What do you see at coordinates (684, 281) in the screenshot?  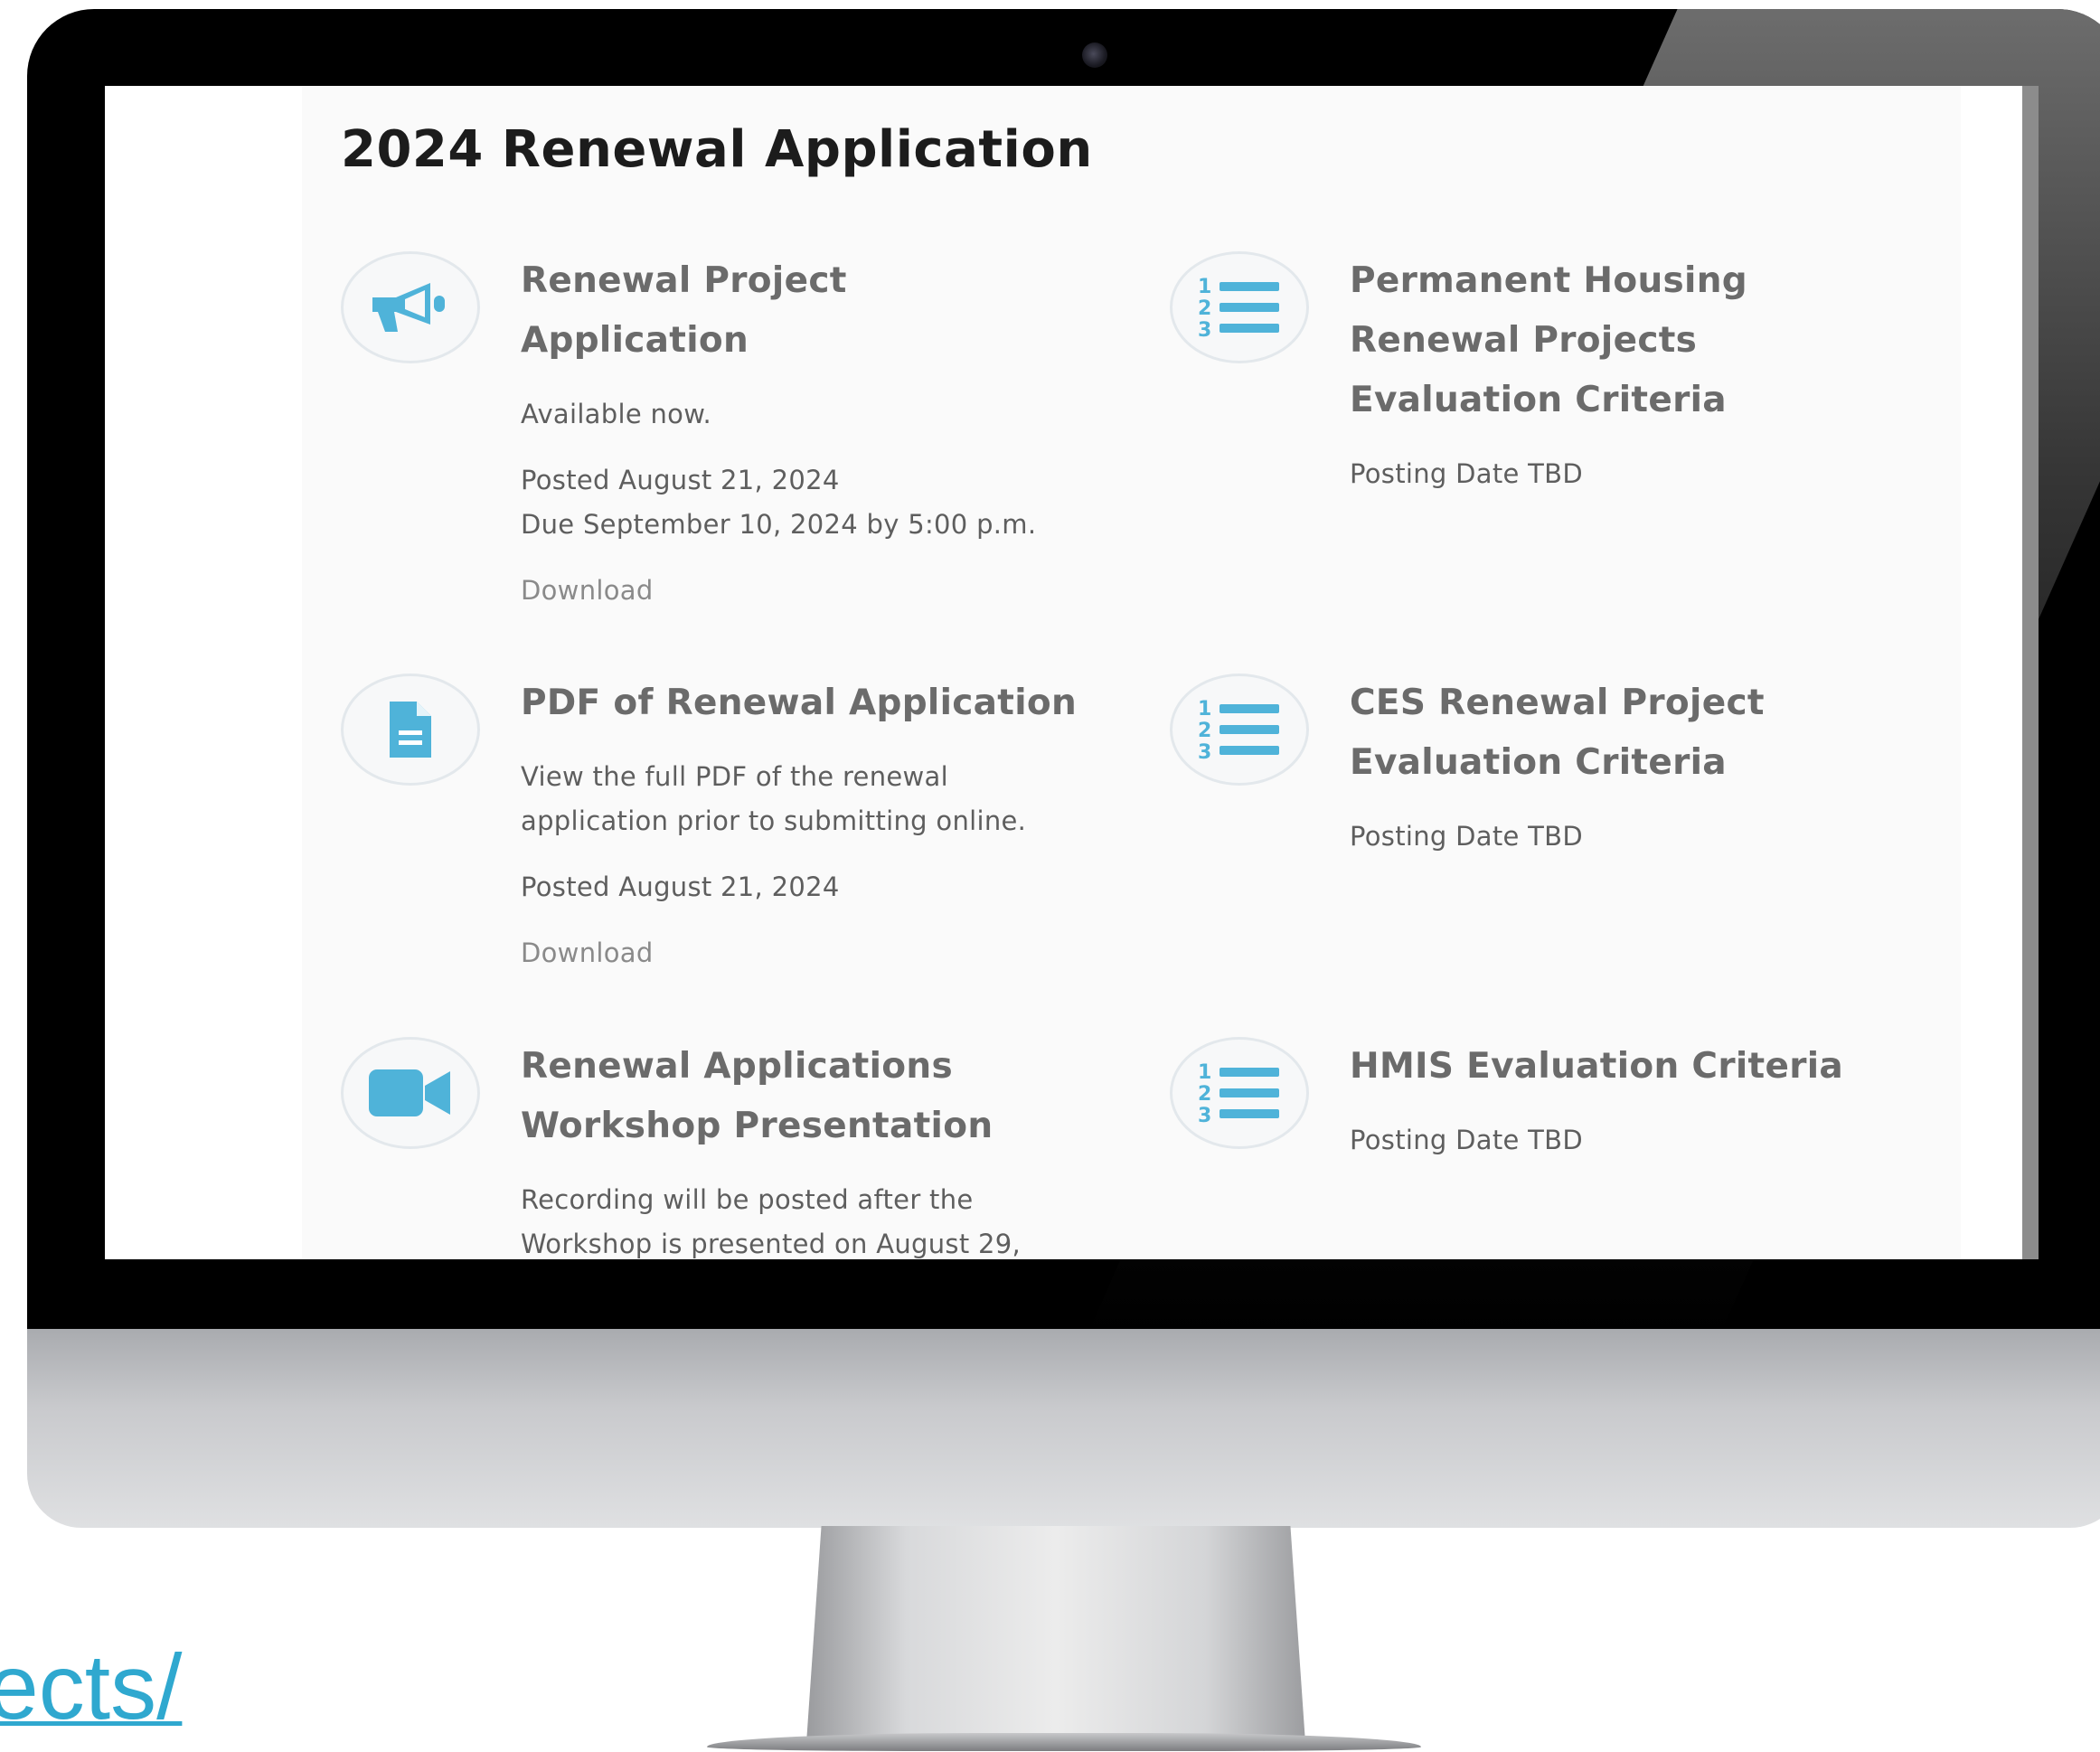 I see `item-title-line: Renewal Project` at bounding box center [684, 281].